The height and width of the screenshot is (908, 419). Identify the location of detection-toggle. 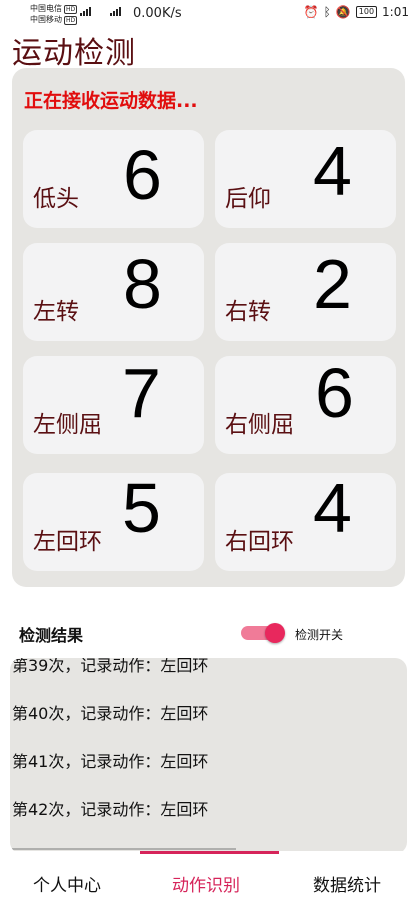
(265, 633).